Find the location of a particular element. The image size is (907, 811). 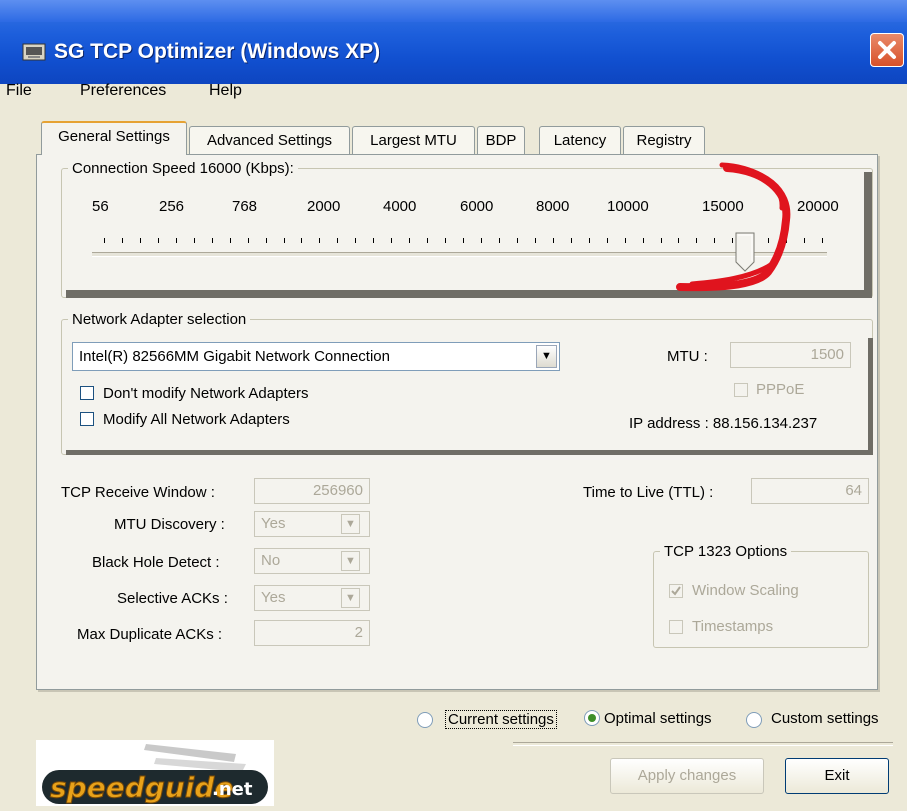

speed-scale-label: 20000 is located at coordinates (818, 206).